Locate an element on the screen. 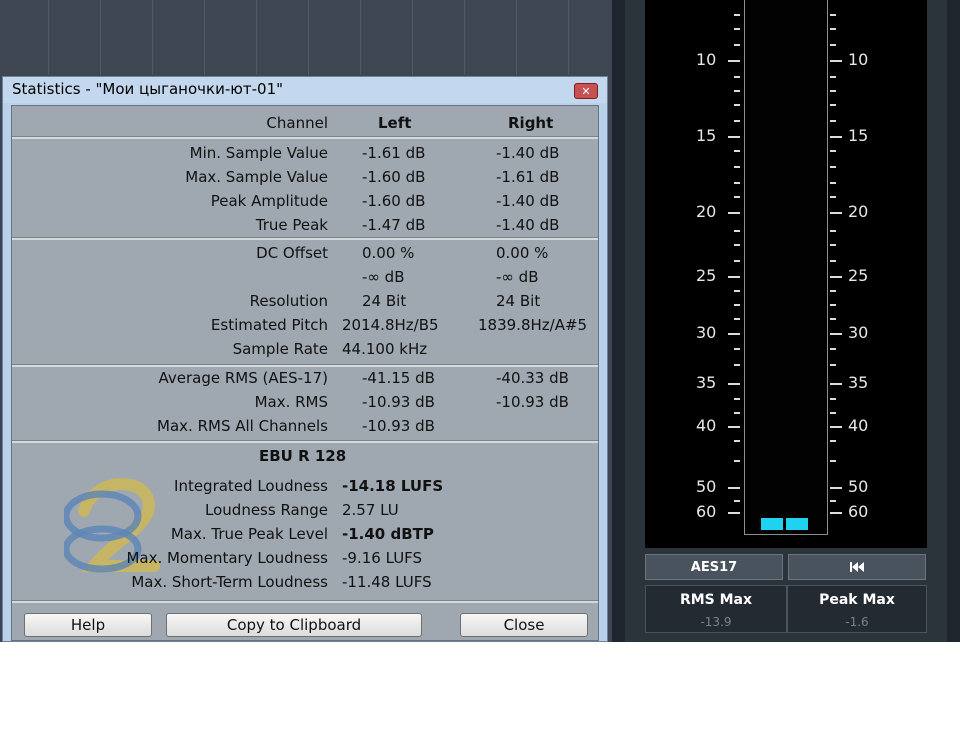  scale-label-left: 10 is located at coordinates (706, 59).